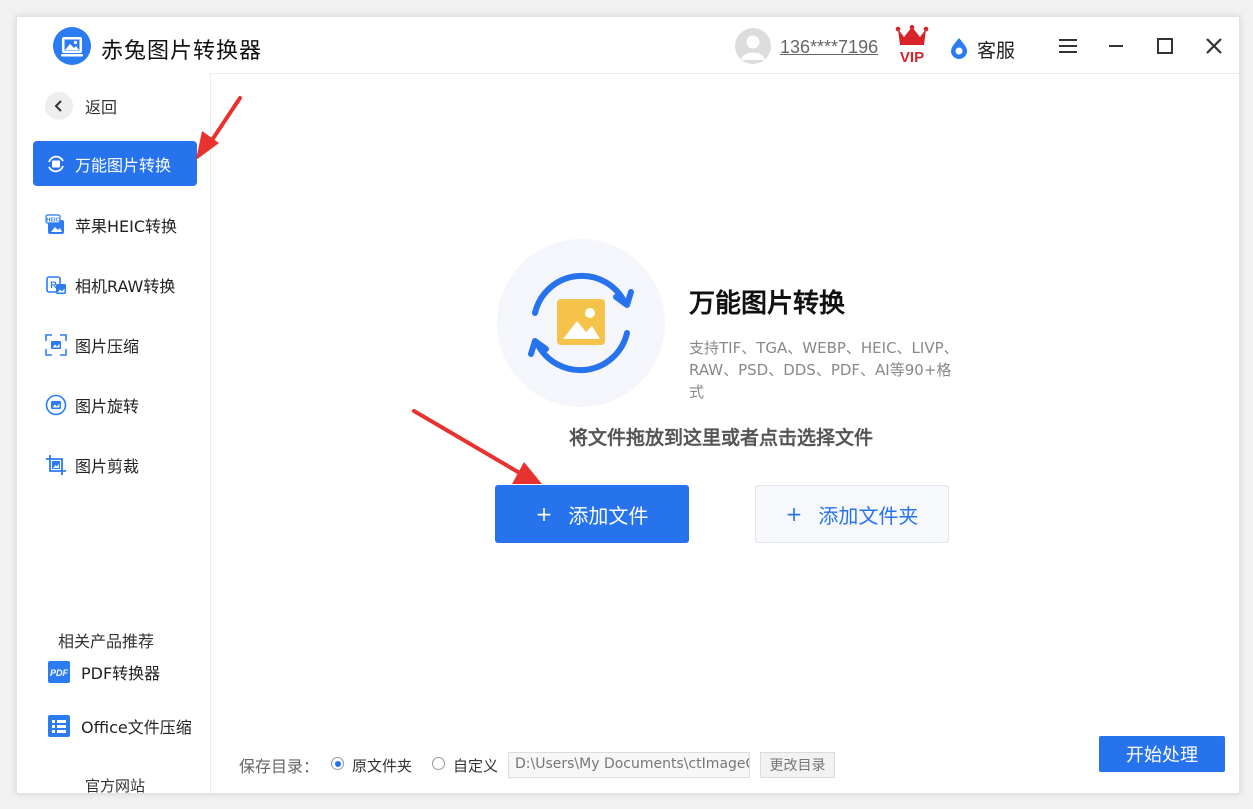 Image resolution: width=1253 pixels, height=809 pixels. I want to click on related-item-label: Office文件压缩, so click(136, 727).